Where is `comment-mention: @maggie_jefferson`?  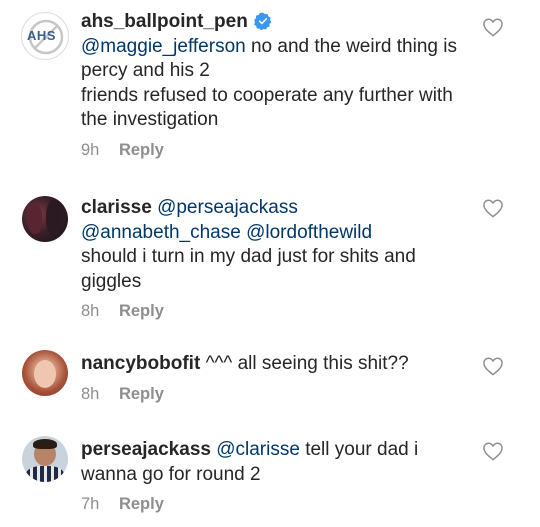
comment-mention: @maggie_jefferson is located at coordinates (163, 46).